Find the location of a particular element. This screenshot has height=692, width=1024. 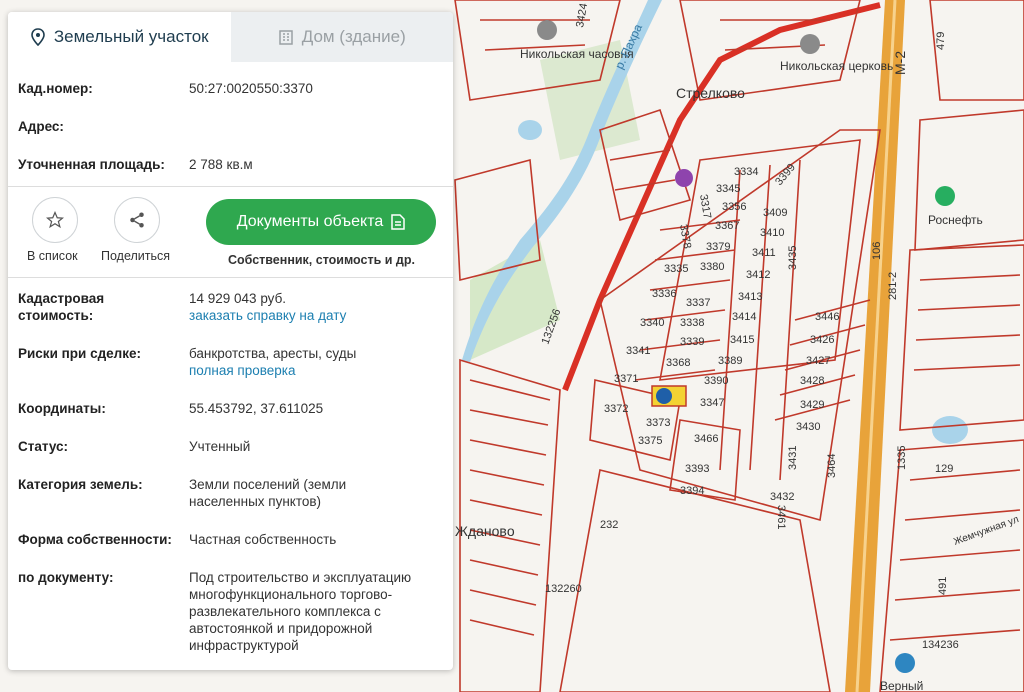

document-purpose-label: по документу: is located at coordinates (66, 577).